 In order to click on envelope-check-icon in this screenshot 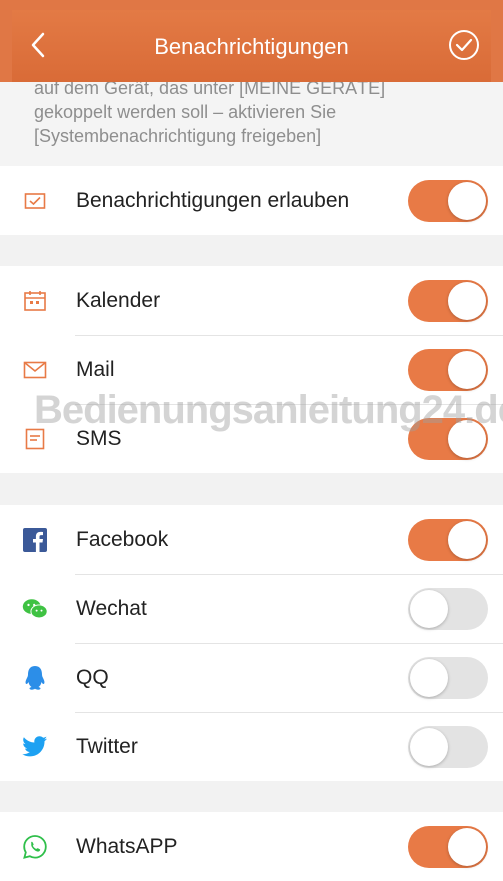, I will do `click(35, 201)`.